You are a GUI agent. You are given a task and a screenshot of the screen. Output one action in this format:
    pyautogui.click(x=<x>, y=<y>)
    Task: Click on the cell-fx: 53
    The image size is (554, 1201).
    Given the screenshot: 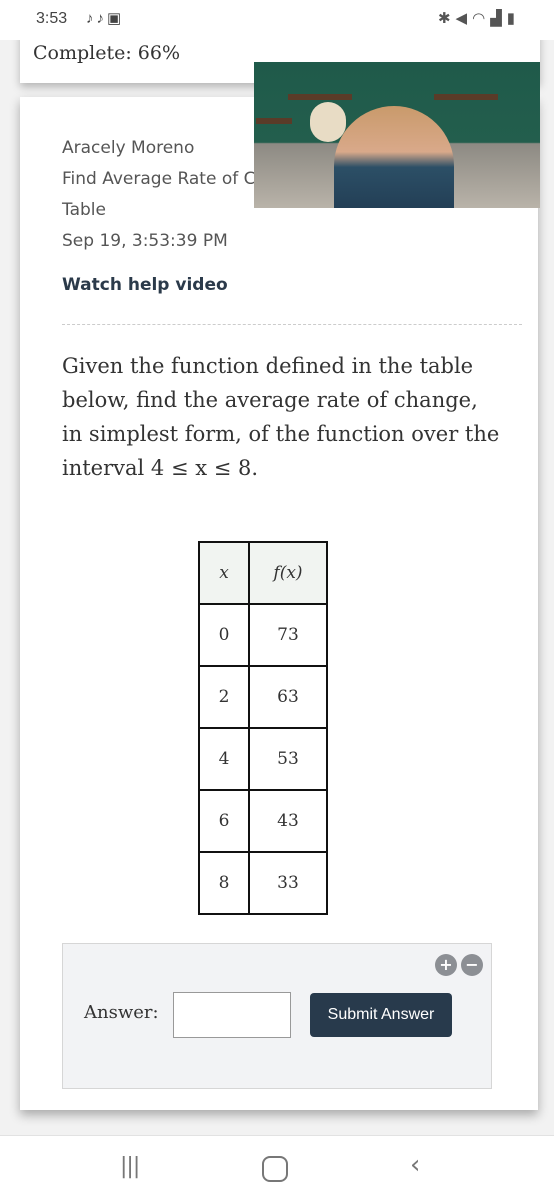 What is the action you would take?
    pyautogui.click(x=288, y=759)
    